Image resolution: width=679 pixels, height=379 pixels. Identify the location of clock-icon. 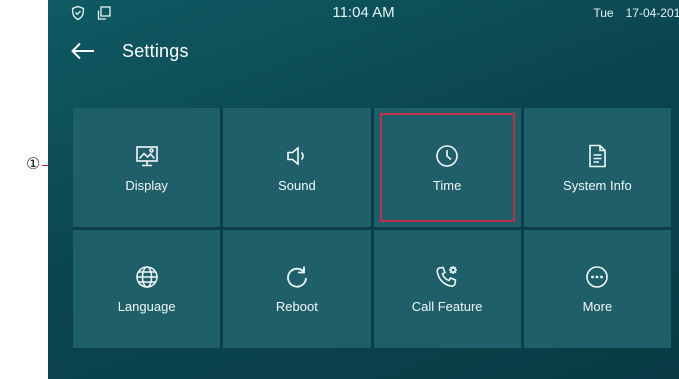
(447, 156).